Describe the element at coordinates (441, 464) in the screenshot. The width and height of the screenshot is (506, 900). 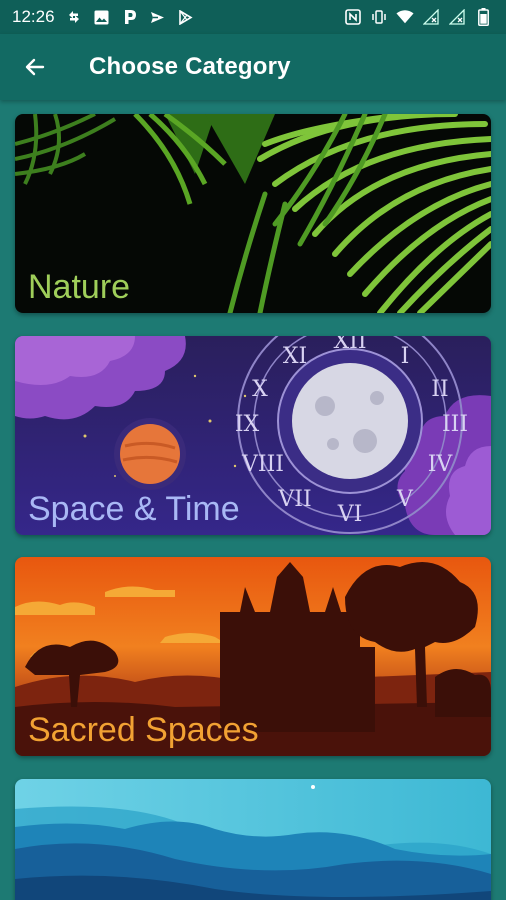
I see `svg-text: IV` at that location.